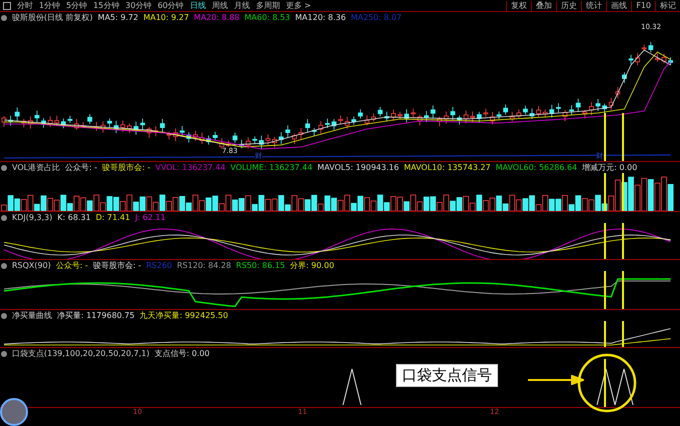  Describe the element at coordinates (76, 5) in the screenshot. I see `period-tab: 5分钟` at that location.